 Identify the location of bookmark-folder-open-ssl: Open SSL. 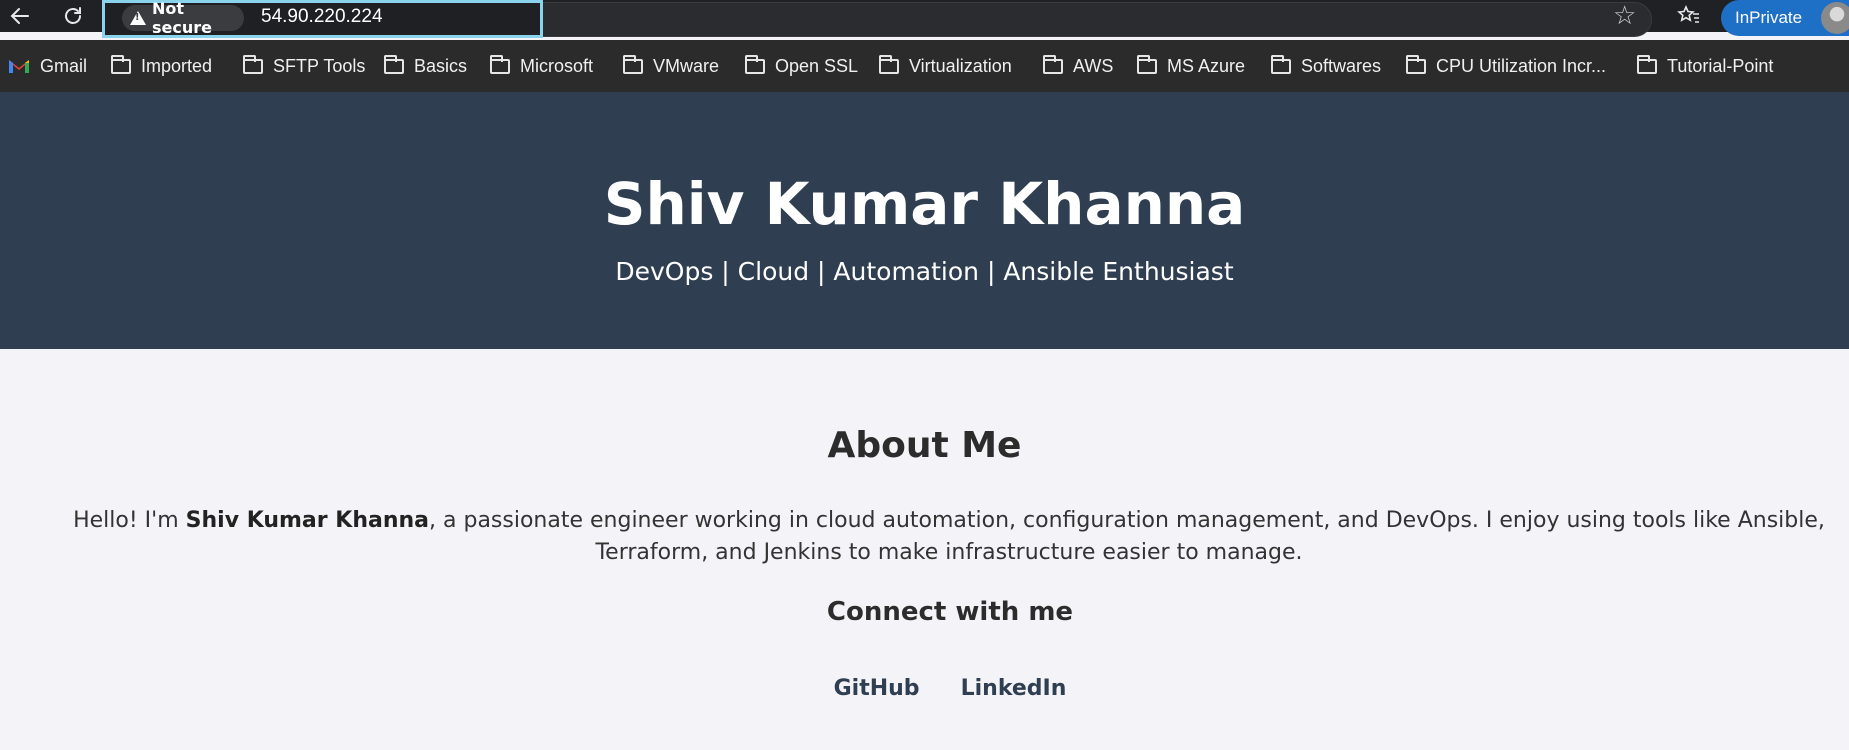
(801, 66).